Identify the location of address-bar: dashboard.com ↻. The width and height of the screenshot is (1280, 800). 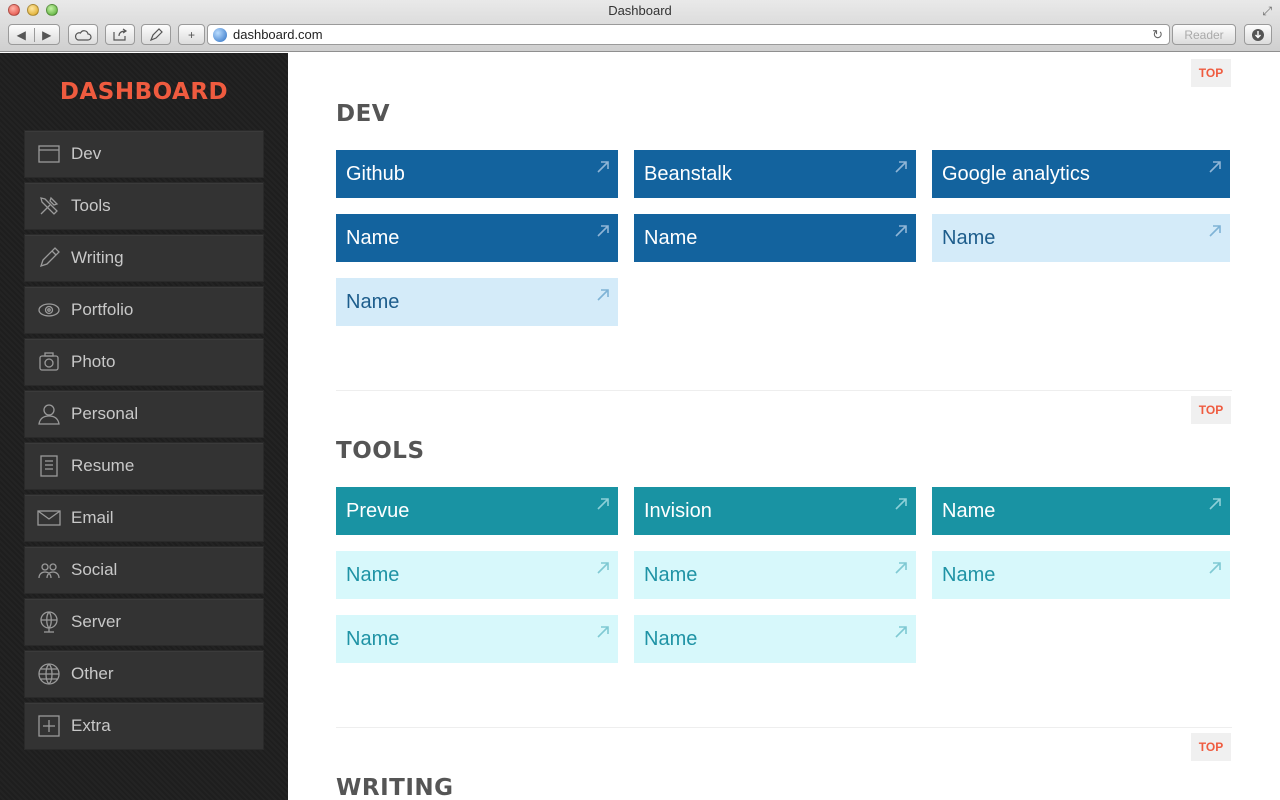
(688, 34).